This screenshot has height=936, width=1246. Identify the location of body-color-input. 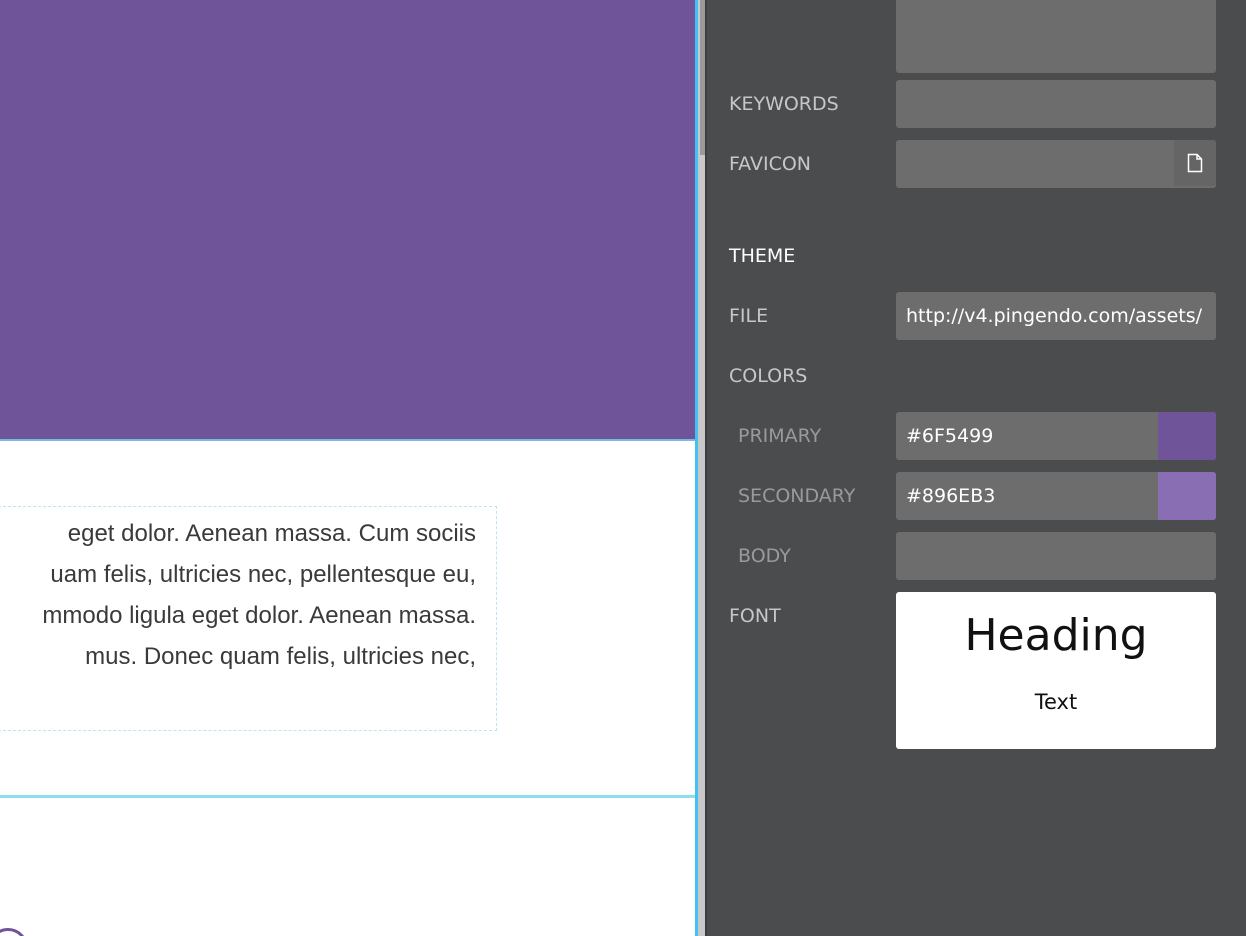
(1056, 556).